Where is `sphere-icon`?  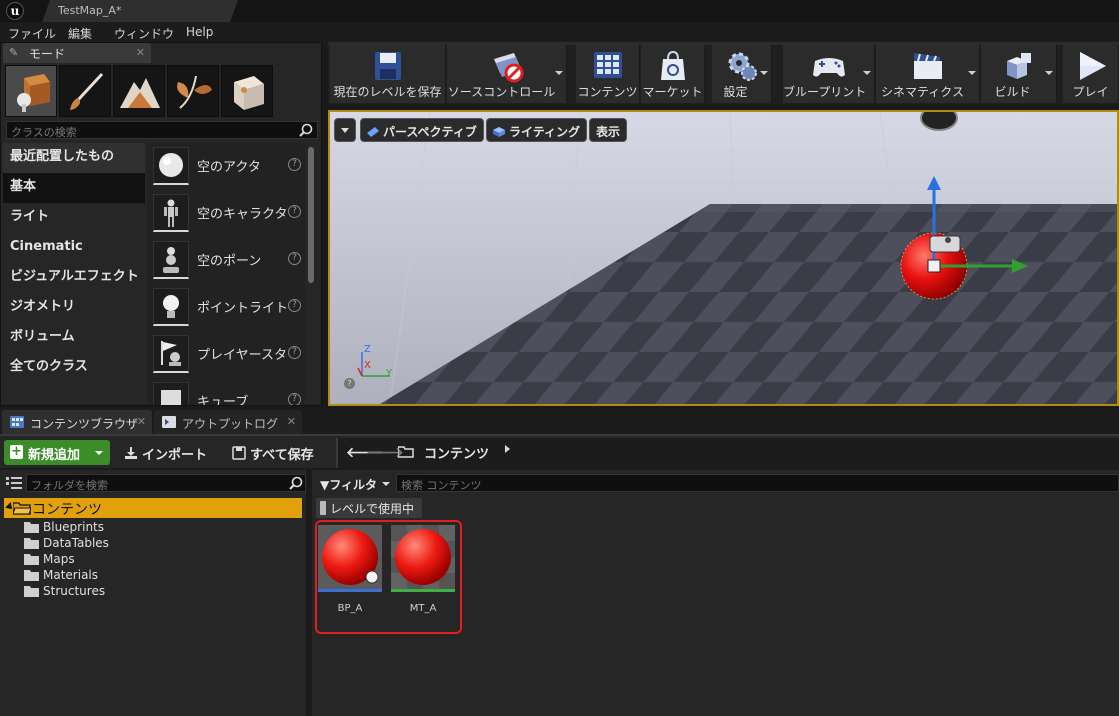
sphere-icon is located at coordinates (171, 165).